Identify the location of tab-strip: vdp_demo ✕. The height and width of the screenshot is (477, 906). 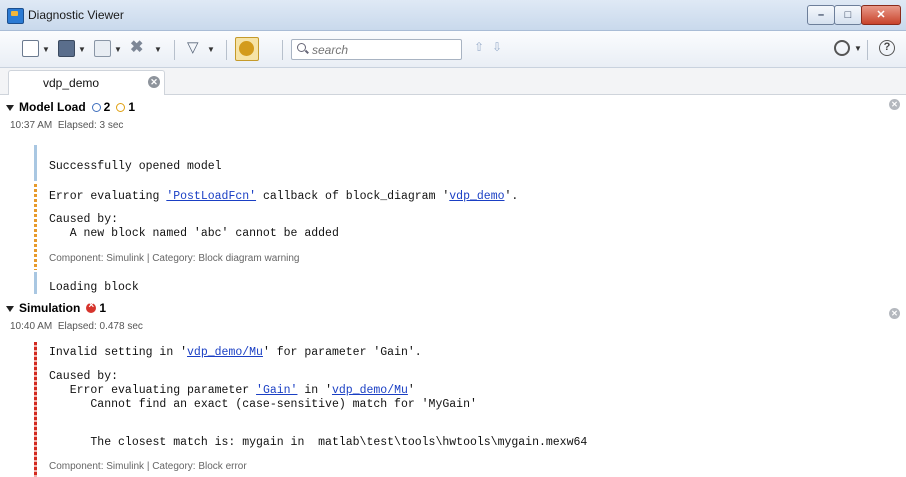
(453, 81).